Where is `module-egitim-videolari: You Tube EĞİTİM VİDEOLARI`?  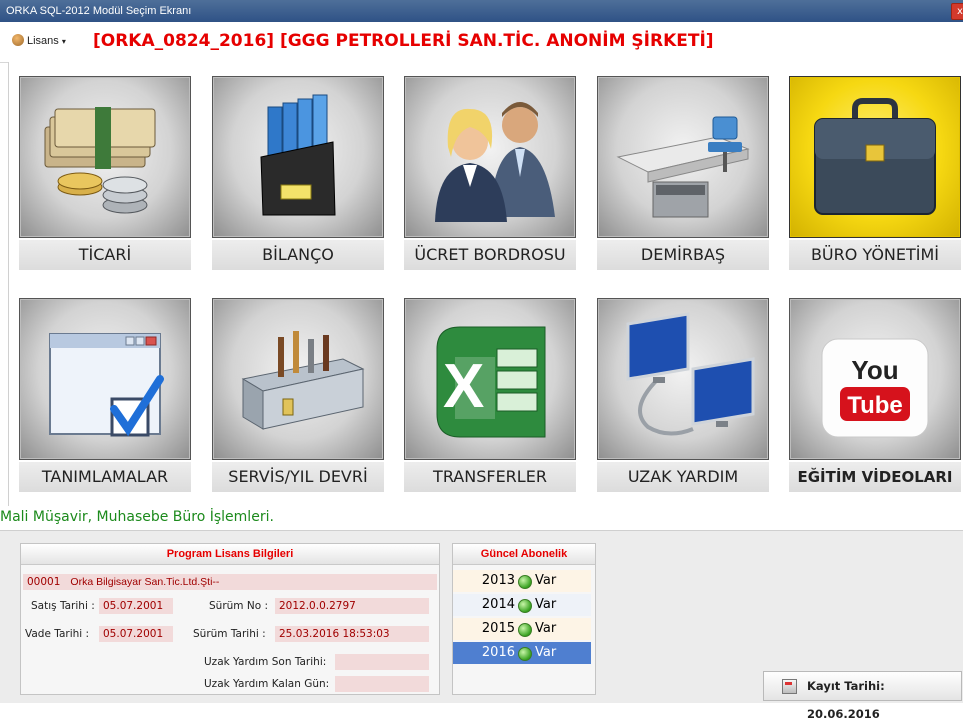 module-egitim-videolari: You Tube EĞİTİM VİDEOLARI is located at coordinates (875, 391).